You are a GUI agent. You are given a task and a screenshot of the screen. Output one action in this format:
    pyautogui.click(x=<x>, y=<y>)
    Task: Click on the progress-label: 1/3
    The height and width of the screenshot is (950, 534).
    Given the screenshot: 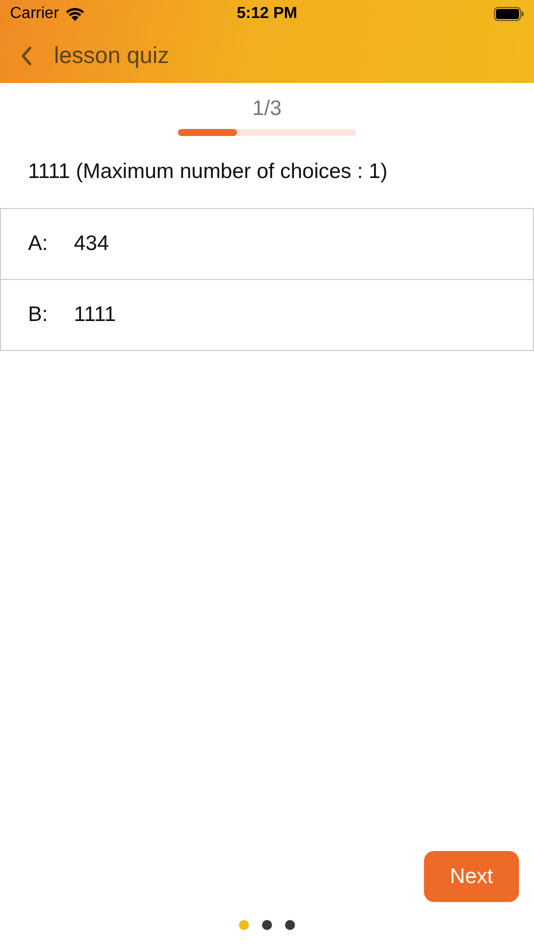 What is the action you would take?
    pyautogui.click(x=267, y=109)
    